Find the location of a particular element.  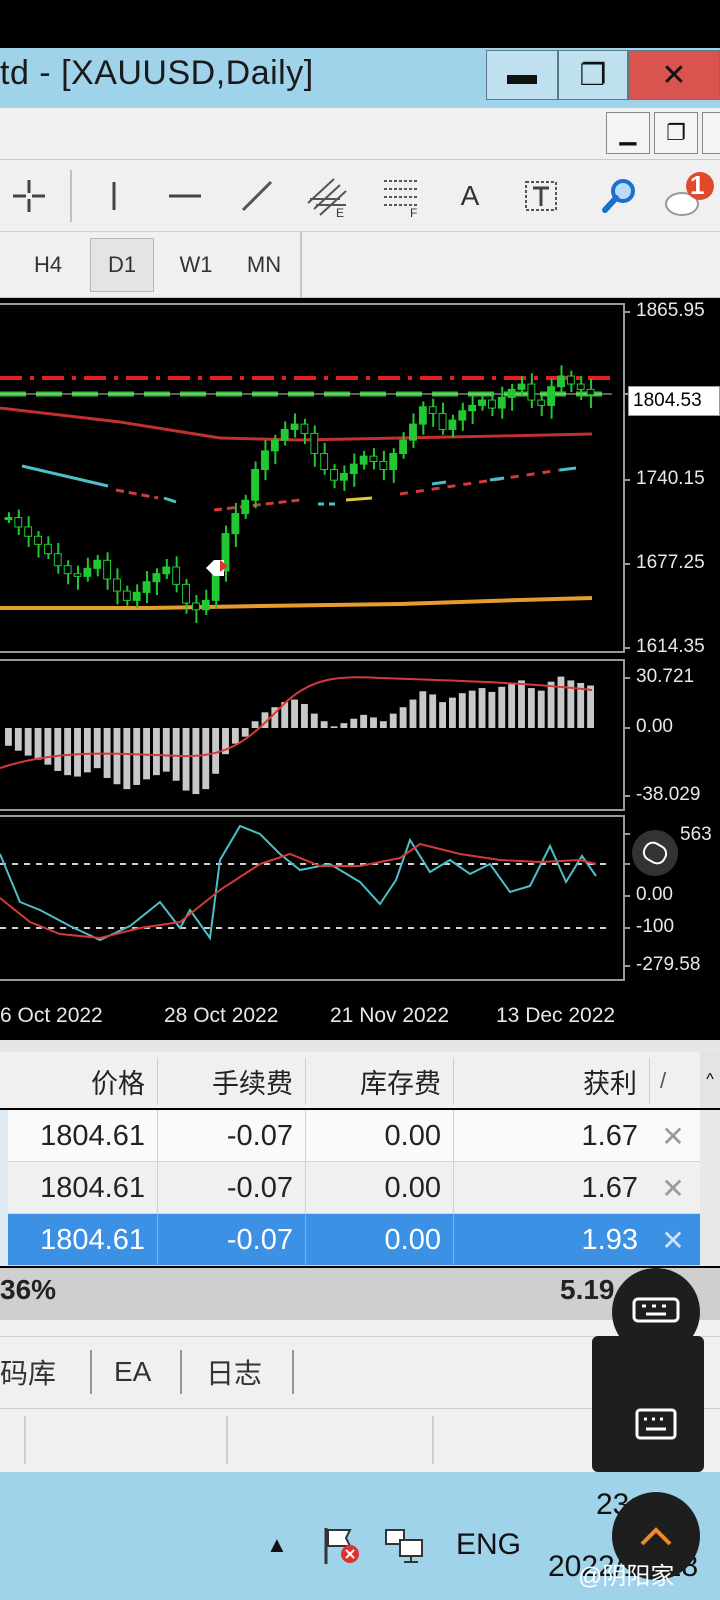

oscillator-signal-line is located at coordinates (298, 891).